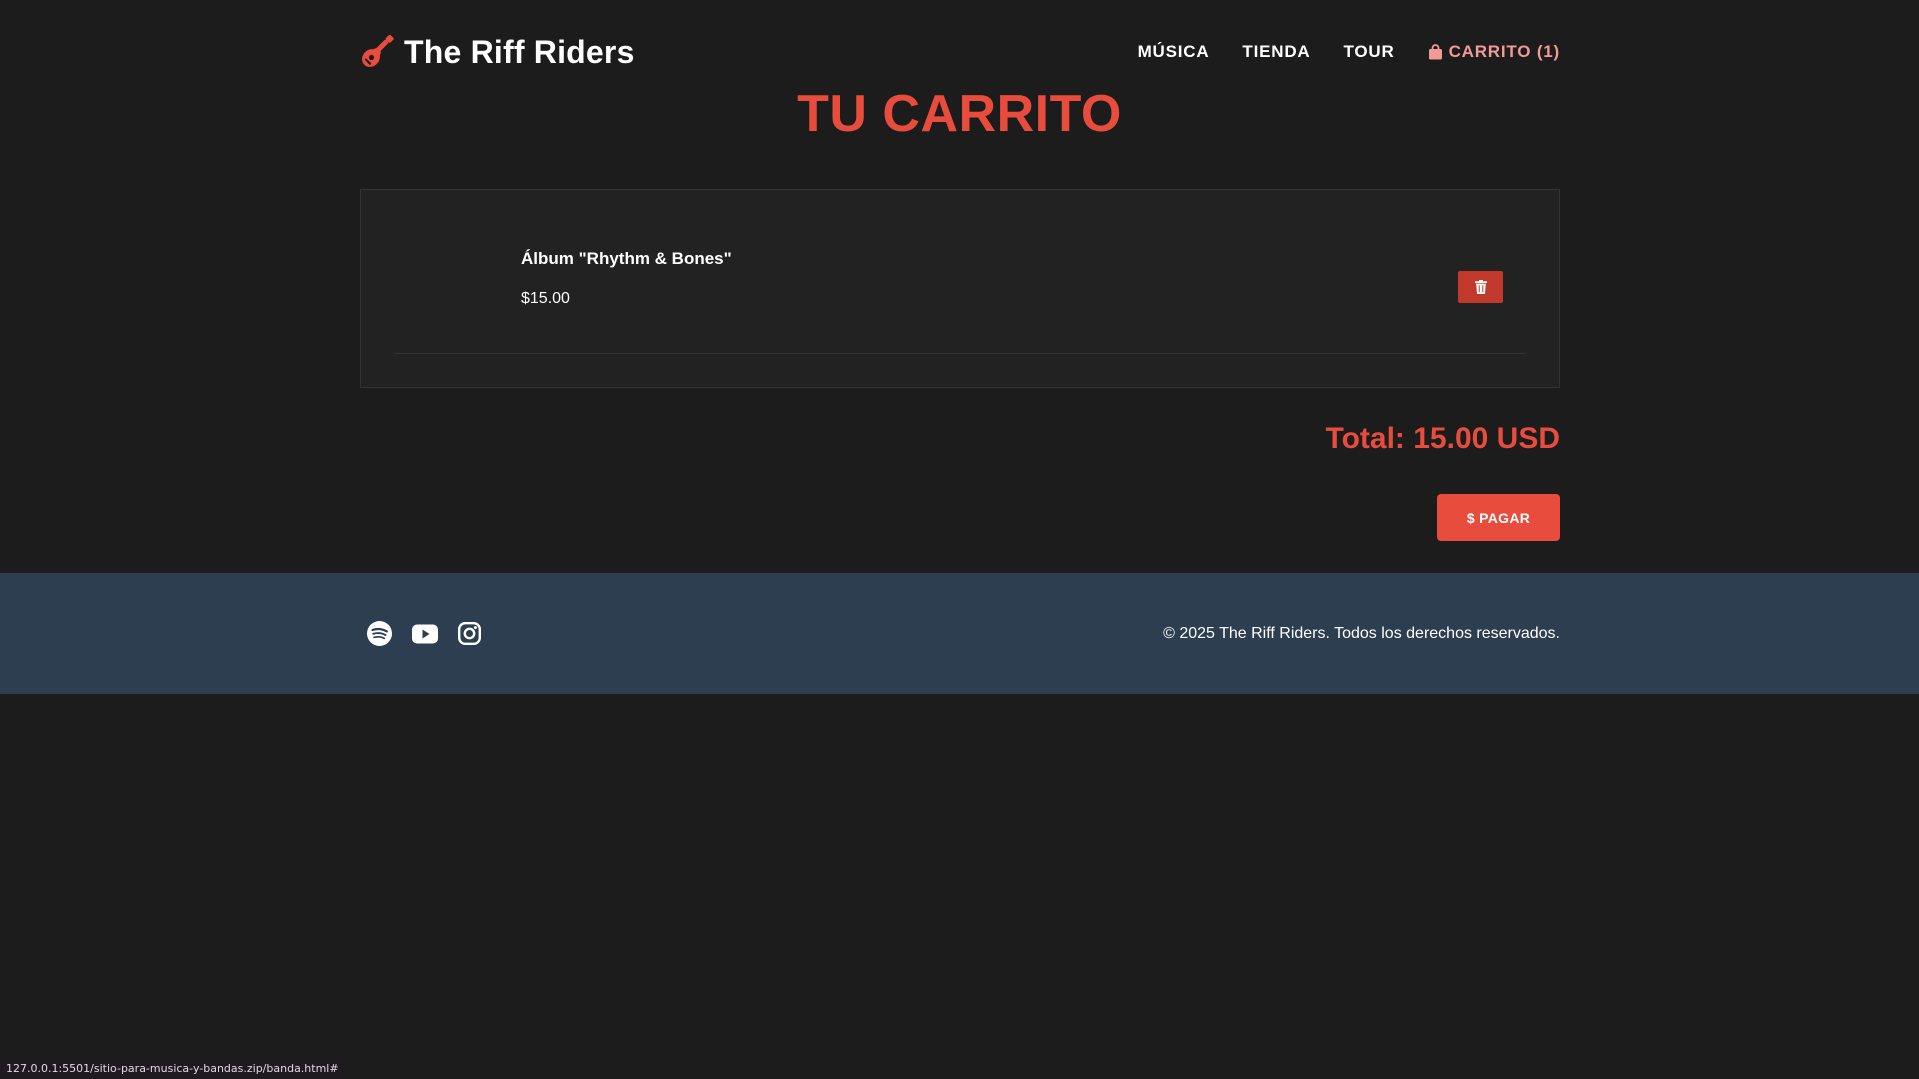  Describe the element at coordinates (1369, 52) in the screenshot. I see `nav-link-tour: TOUR` at that location.